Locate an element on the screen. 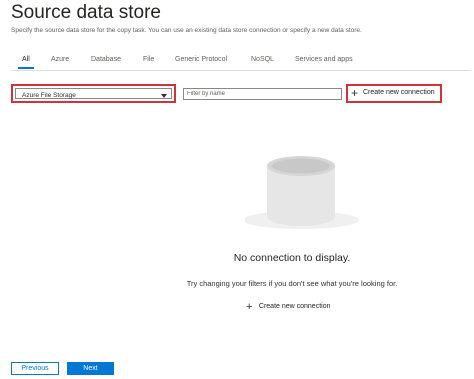  empty-state-create-connection-label: Create new connection is located at coordinates (294, 307).